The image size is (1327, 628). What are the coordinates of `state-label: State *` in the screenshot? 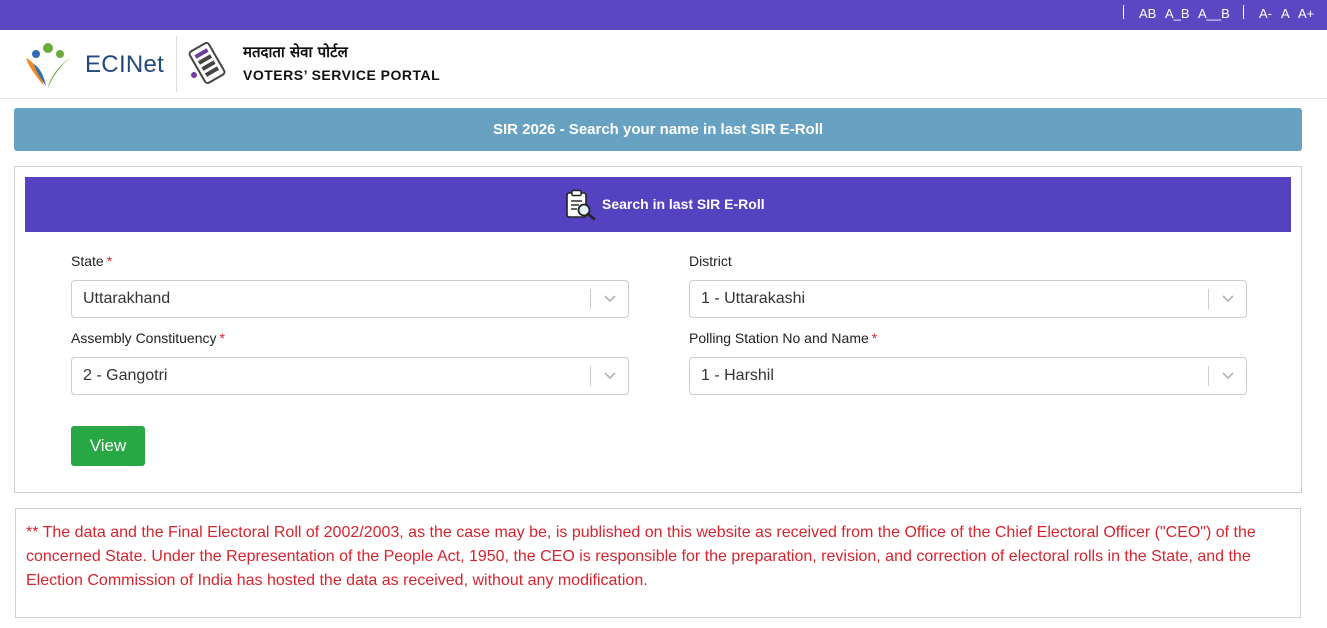 It's located at (91, 261).